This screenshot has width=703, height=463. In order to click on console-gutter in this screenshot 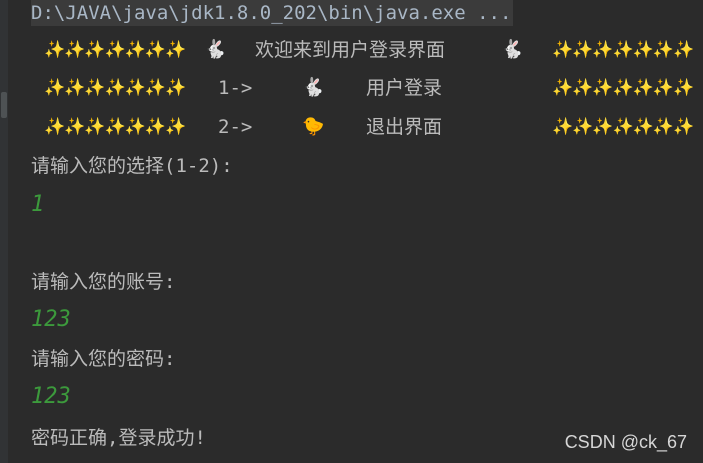, I will do `click(4, 231)`.